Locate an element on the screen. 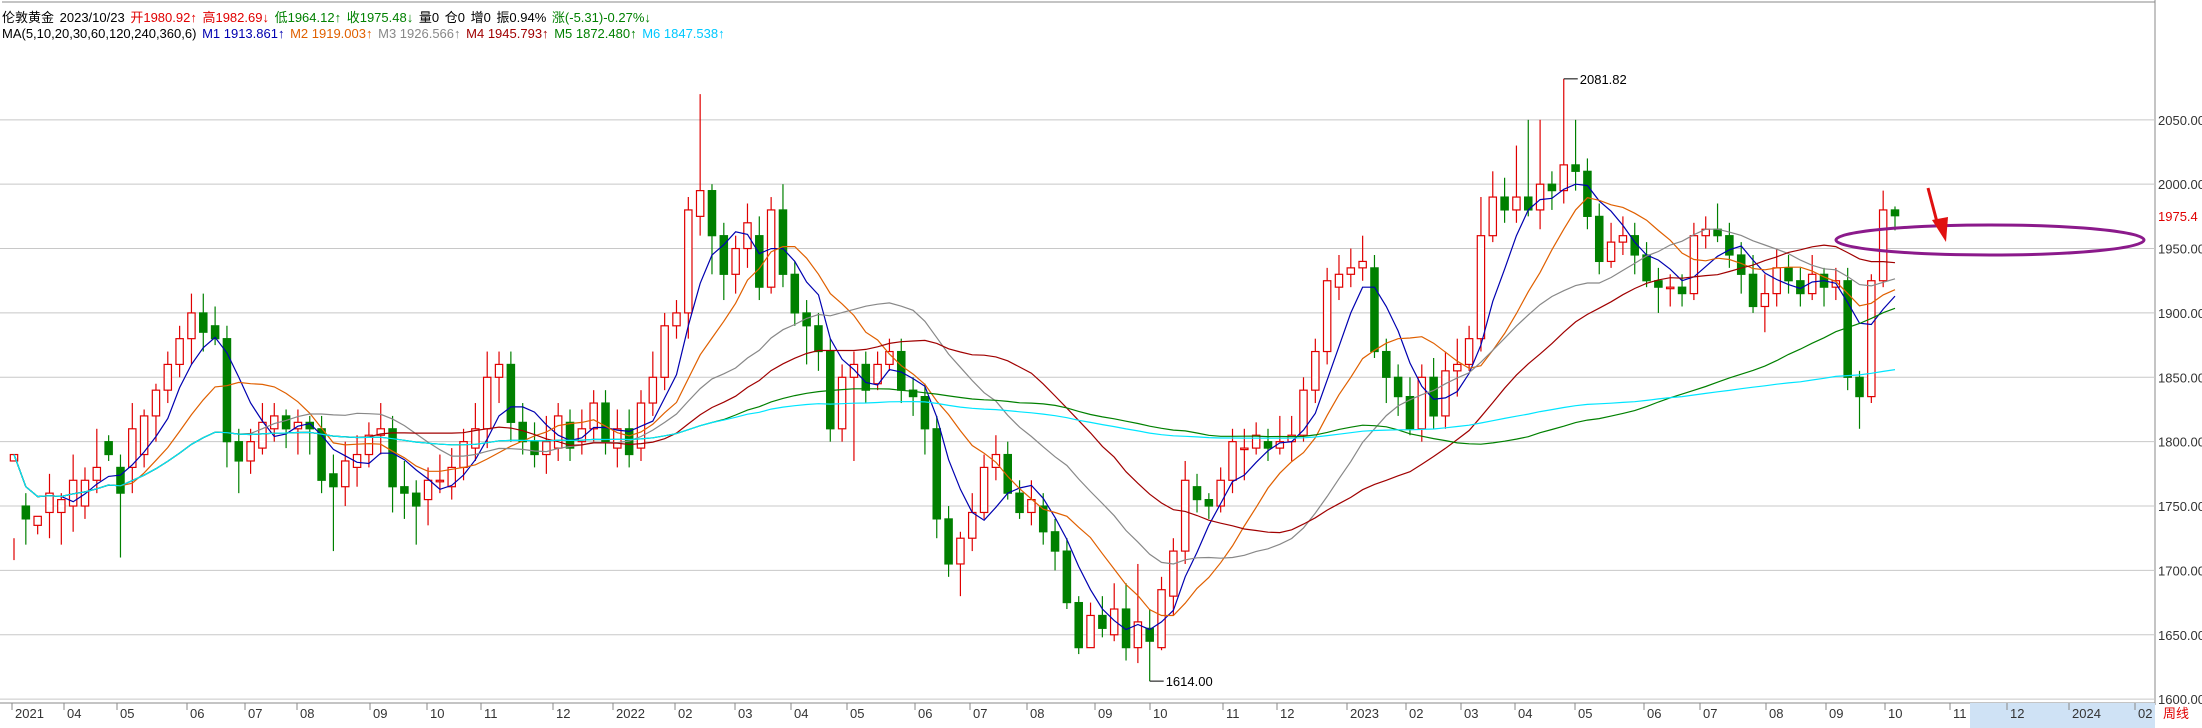  y-tick-label: 1950.00 is located at coordinates (2180, 249).